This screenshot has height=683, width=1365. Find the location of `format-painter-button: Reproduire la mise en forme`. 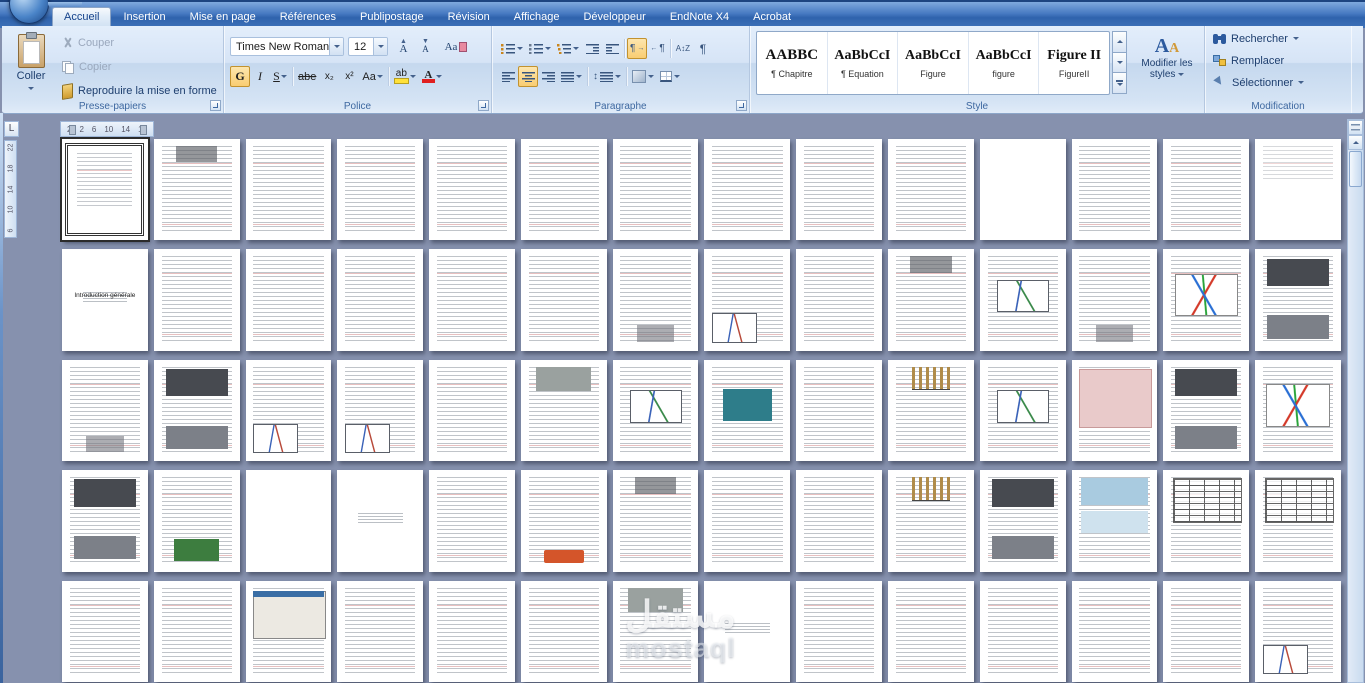

format-painter-button: Reproduire la mise en forme is located at coordinates (139, 91).